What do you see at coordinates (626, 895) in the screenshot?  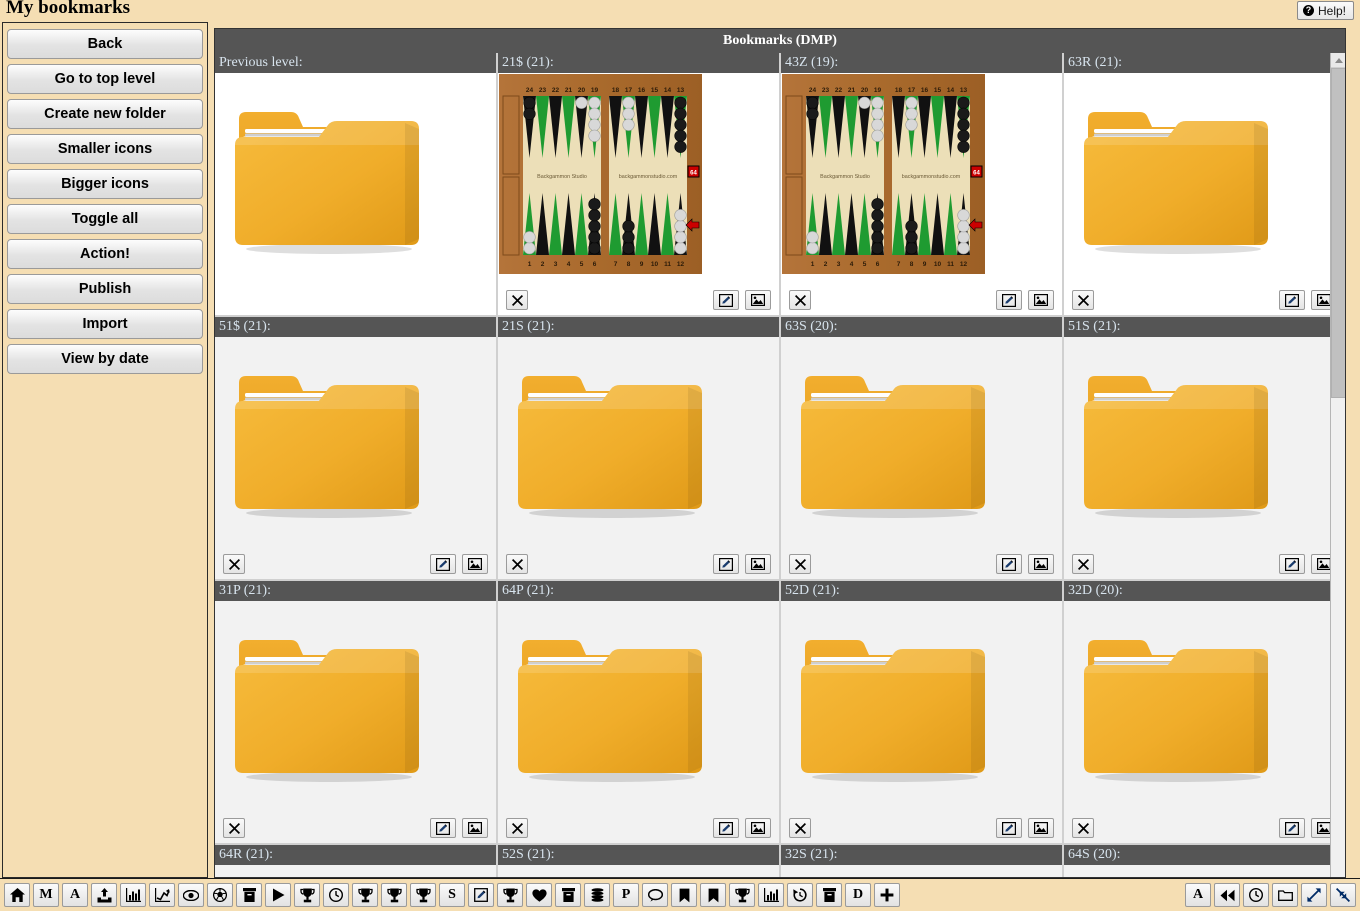 I see `p-letter-icon: P` at bounding box center [626, 895].